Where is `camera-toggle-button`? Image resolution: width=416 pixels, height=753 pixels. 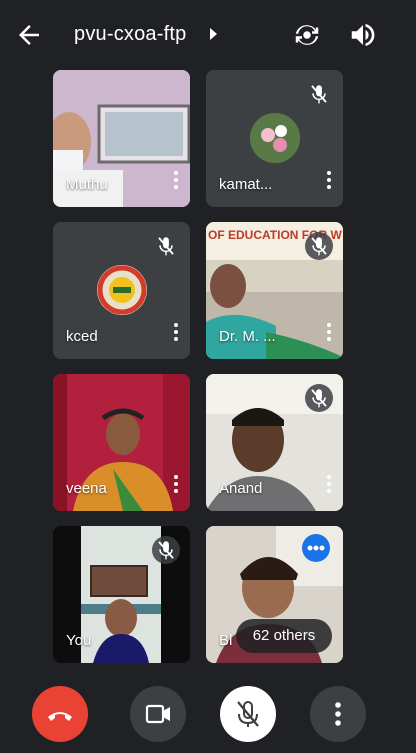
camera-toggle-button is located at coordinates (158, 714).